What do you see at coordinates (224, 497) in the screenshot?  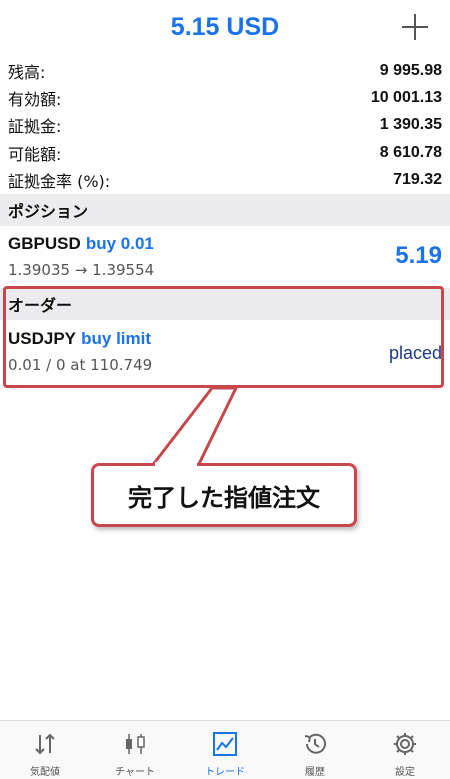 I see `callout-text: 完了した指値注文` at bounding box center [224, 497].